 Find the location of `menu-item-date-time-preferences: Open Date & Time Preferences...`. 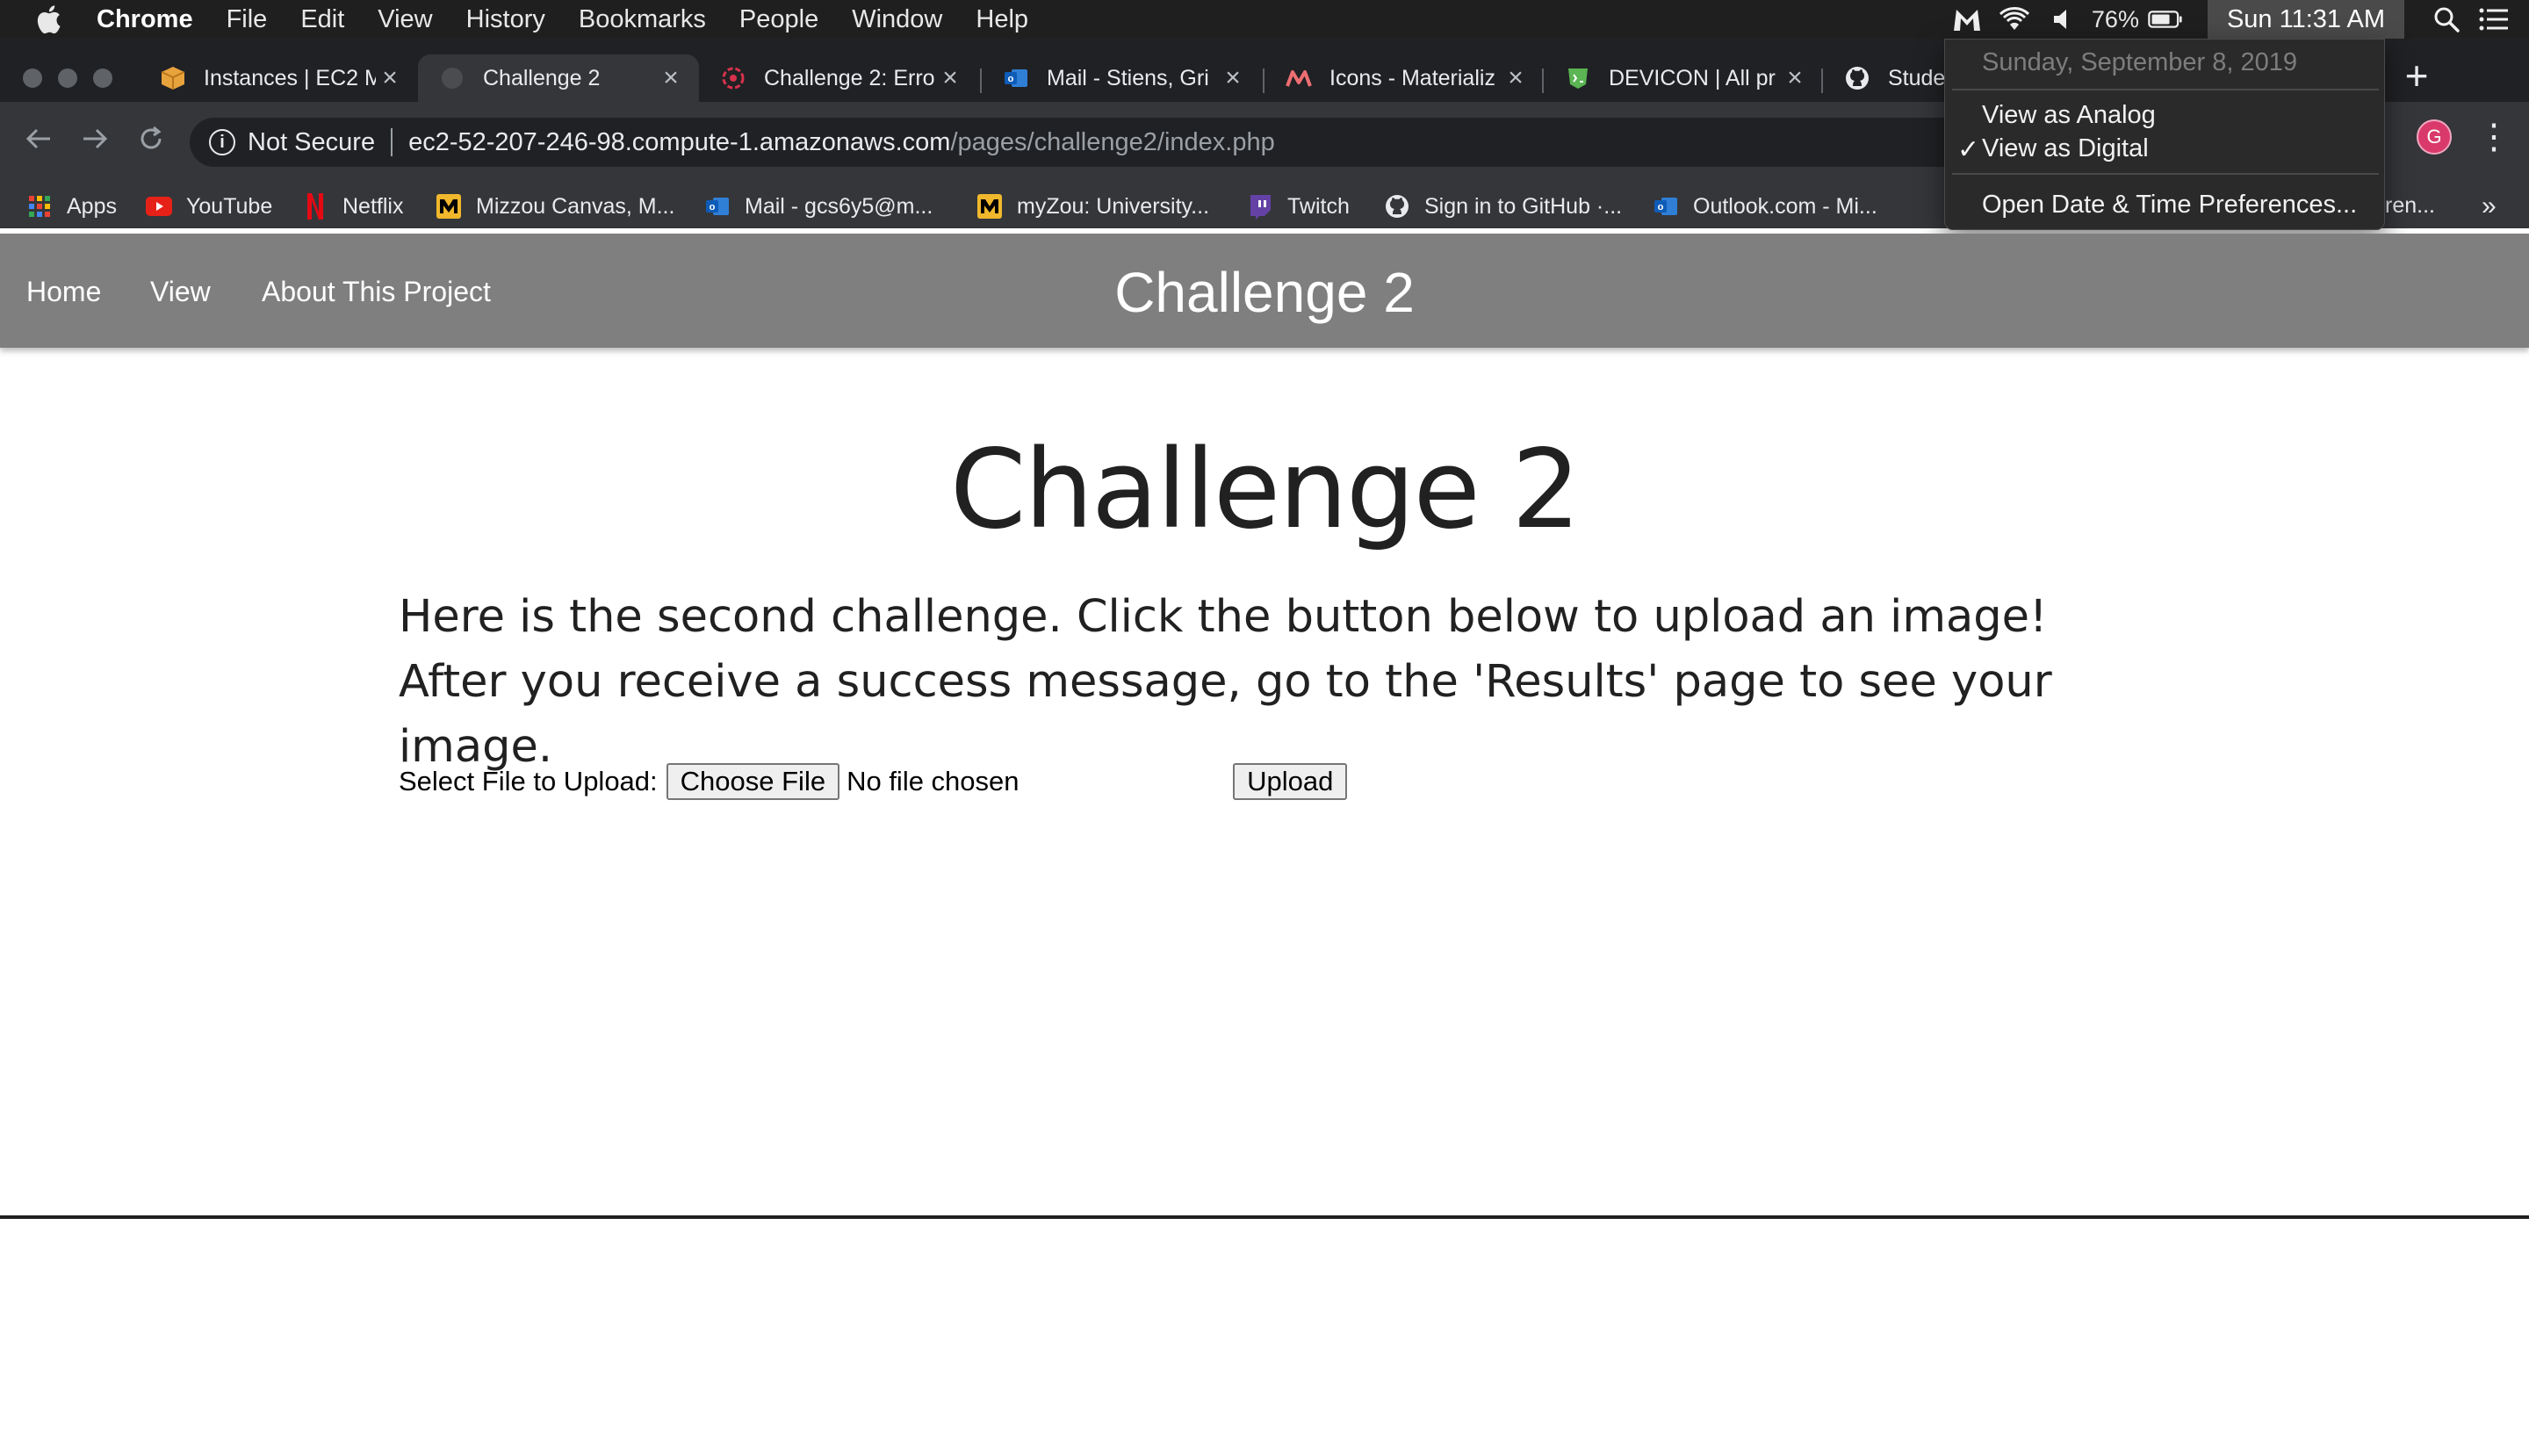

menu-item-date-time-preferences: Open Date & Time Preferences... is located at coordinates (2170, 205).